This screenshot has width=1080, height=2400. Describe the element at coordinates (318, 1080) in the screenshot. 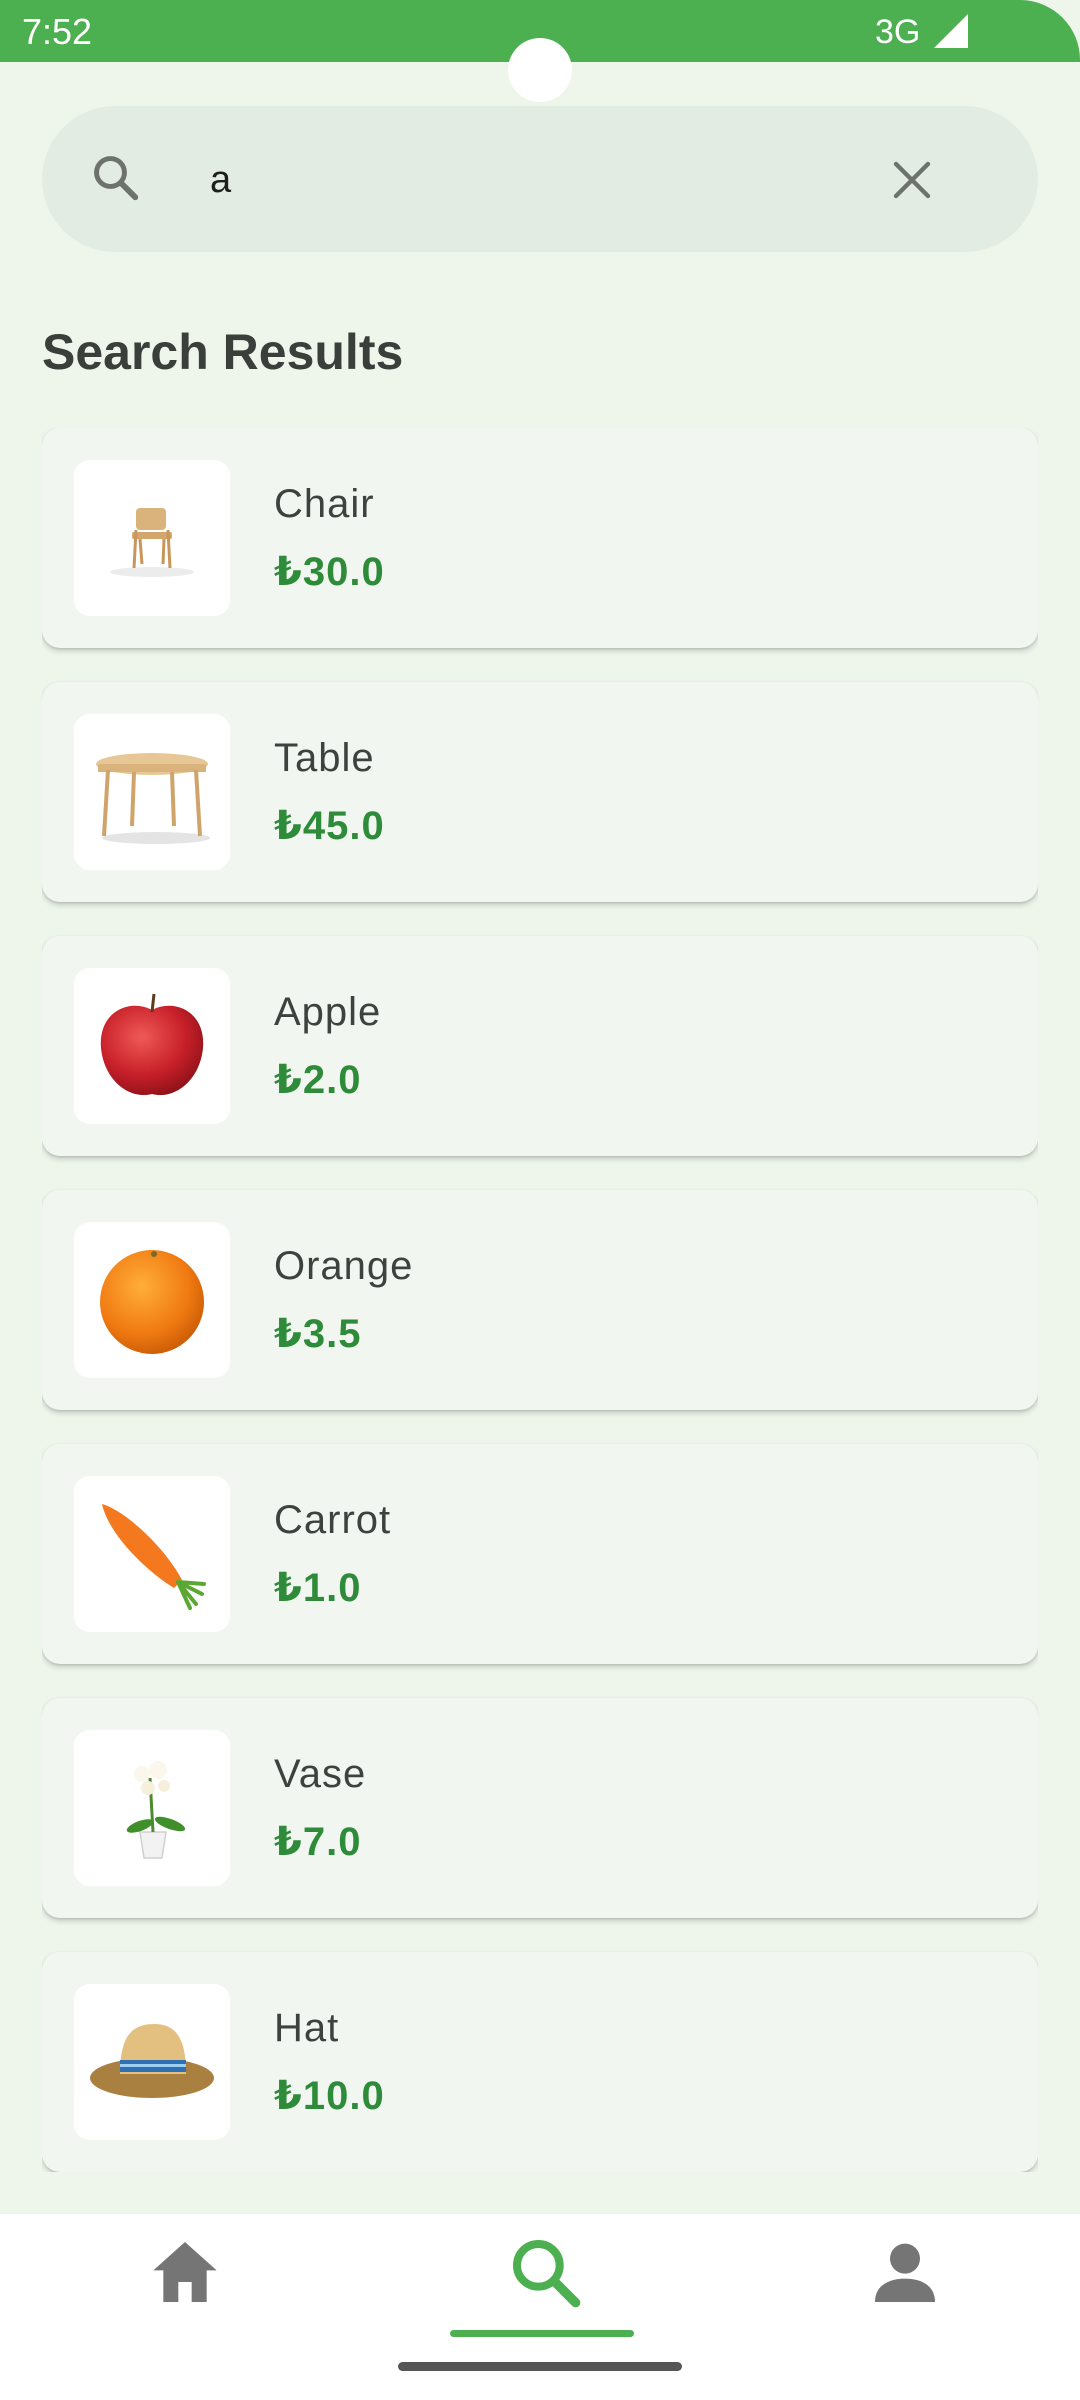

I see `item-price: ₺2.0` at that location.